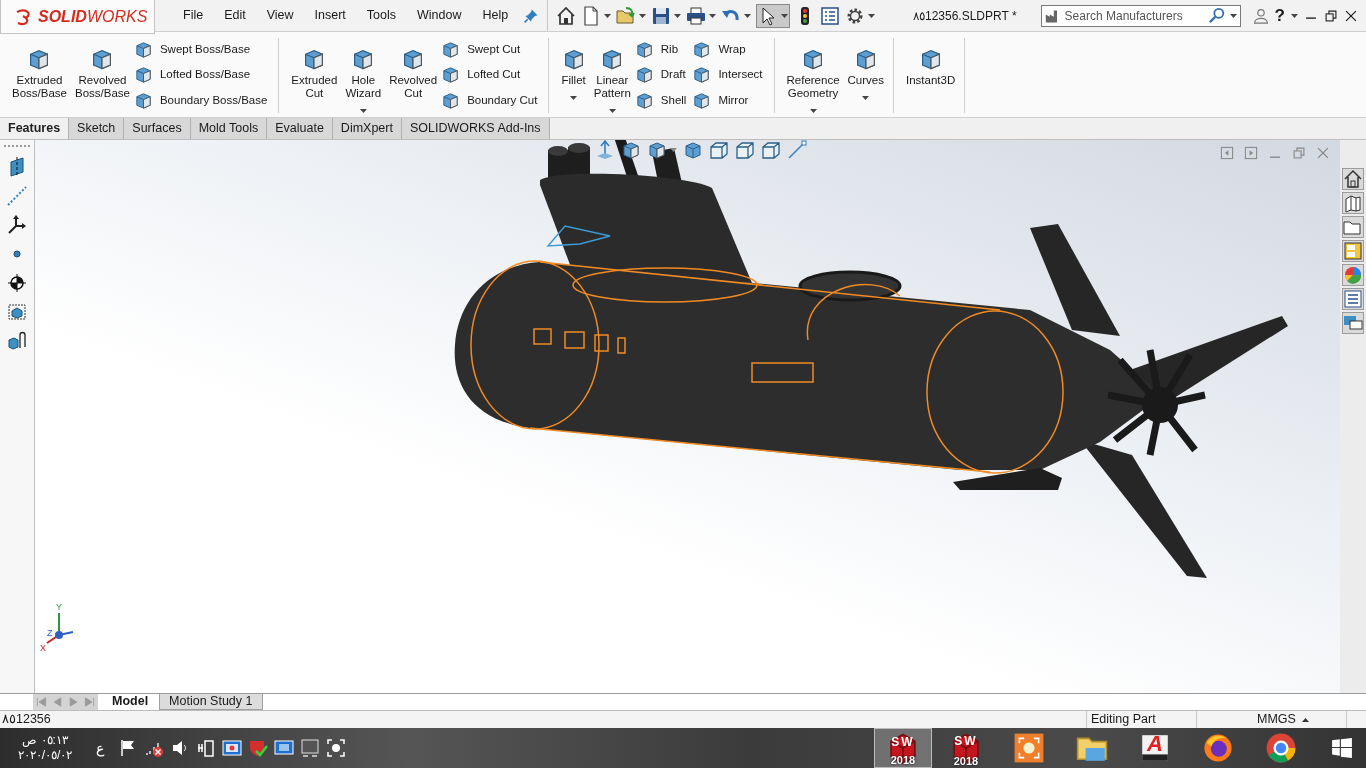 This screenshot has height=768, width=1366. I want to click on layout-icon, so click(1353, 251).